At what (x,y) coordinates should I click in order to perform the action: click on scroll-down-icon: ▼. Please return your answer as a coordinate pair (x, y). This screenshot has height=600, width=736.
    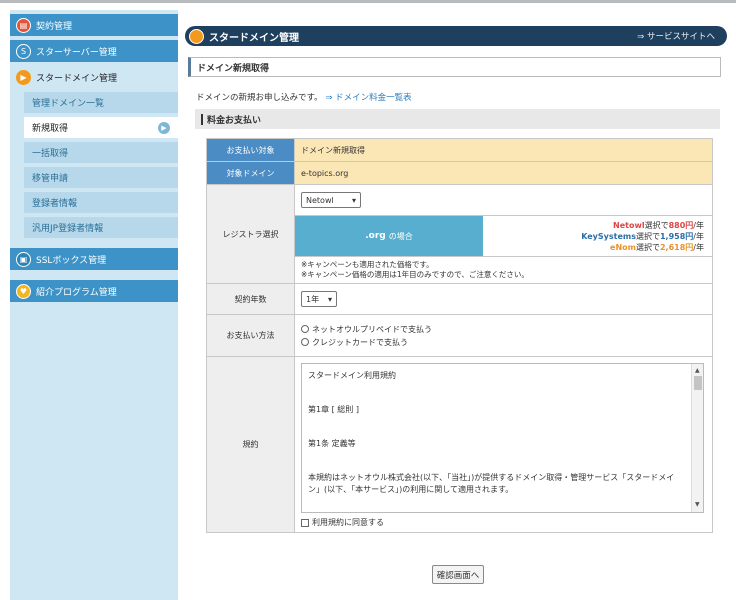
    Looking at the image, I should click on (697, 505).